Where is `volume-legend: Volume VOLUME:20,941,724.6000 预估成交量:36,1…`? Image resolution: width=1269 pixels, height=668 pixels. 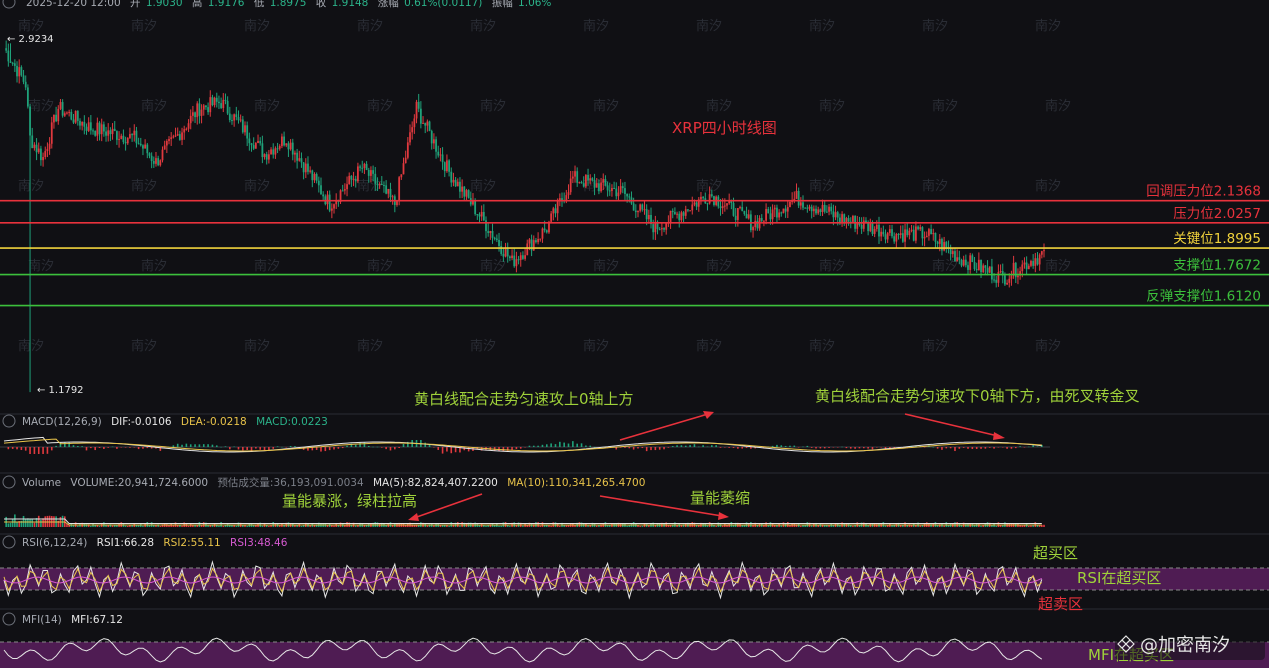
volume-legend: Volume VOLUME:20,941,724.6000 预估成交量:36,1… is located at coordinates (323, 482).